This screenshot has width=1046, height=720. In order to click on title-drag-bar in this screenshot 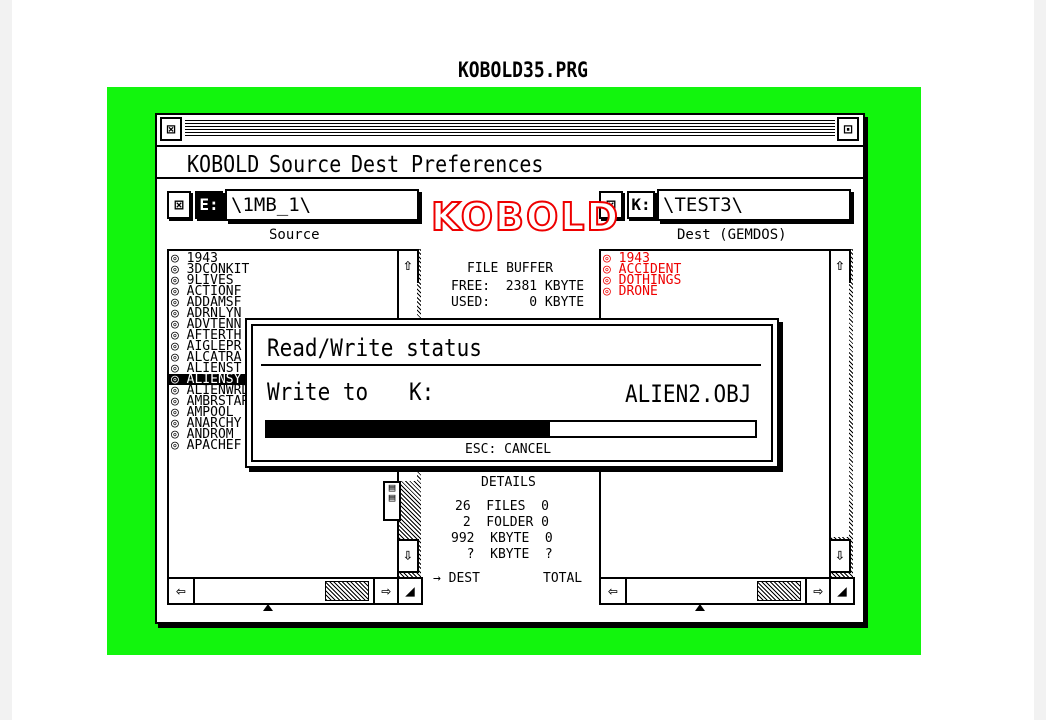, I will do `click(510, 129)`.